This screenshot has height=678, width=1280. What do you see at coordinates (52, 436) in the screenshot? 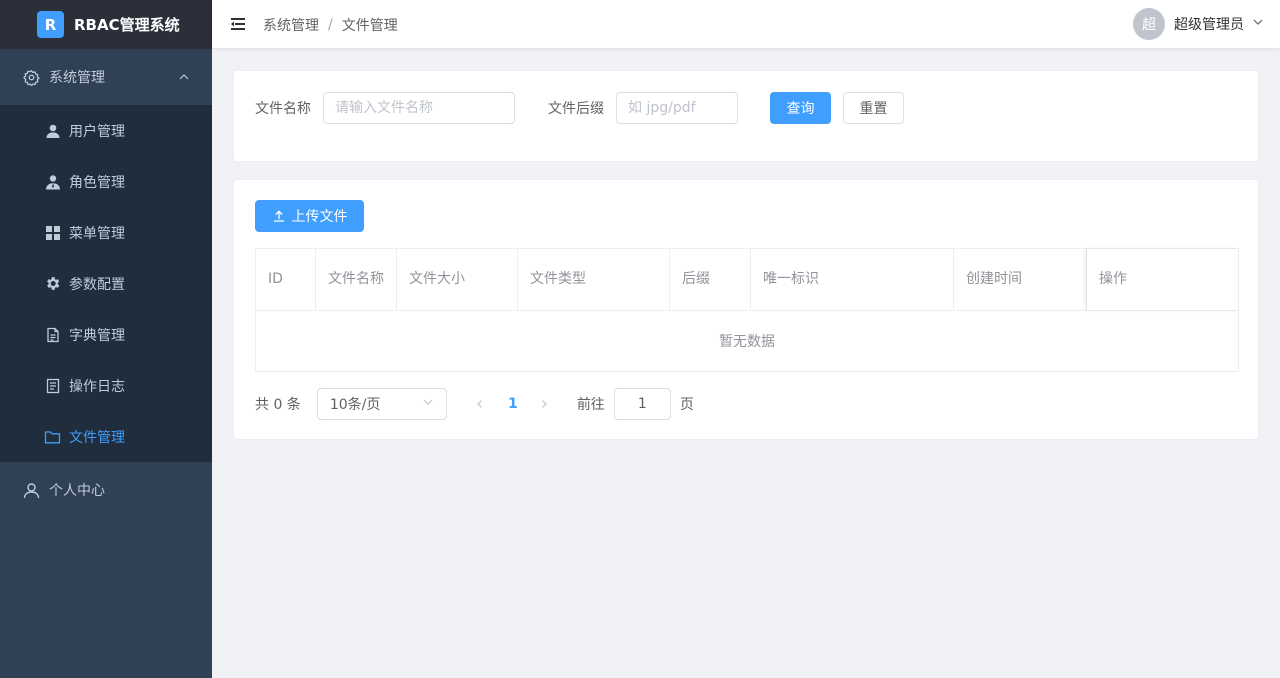
I see `folder-icon` at bounding box center [52, 436].